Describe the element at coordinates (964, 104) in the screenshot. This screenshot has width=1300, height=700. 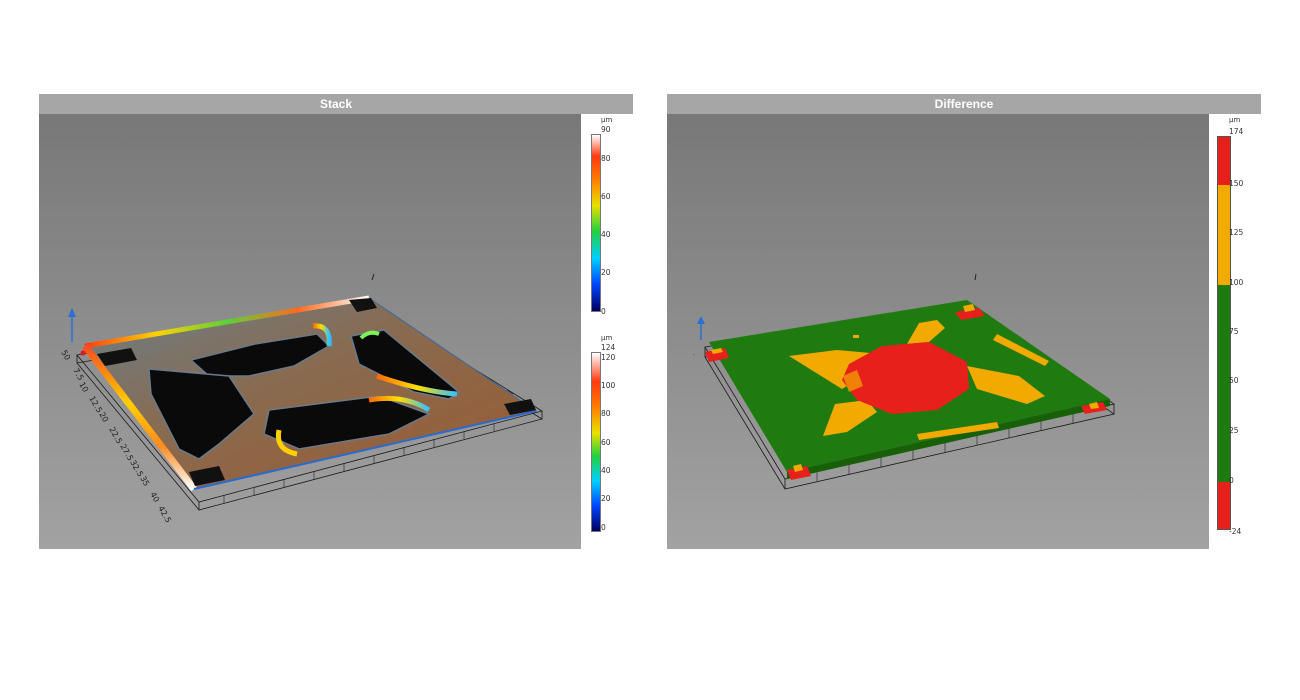
I see `difference-panel-title: Difference` at that location.